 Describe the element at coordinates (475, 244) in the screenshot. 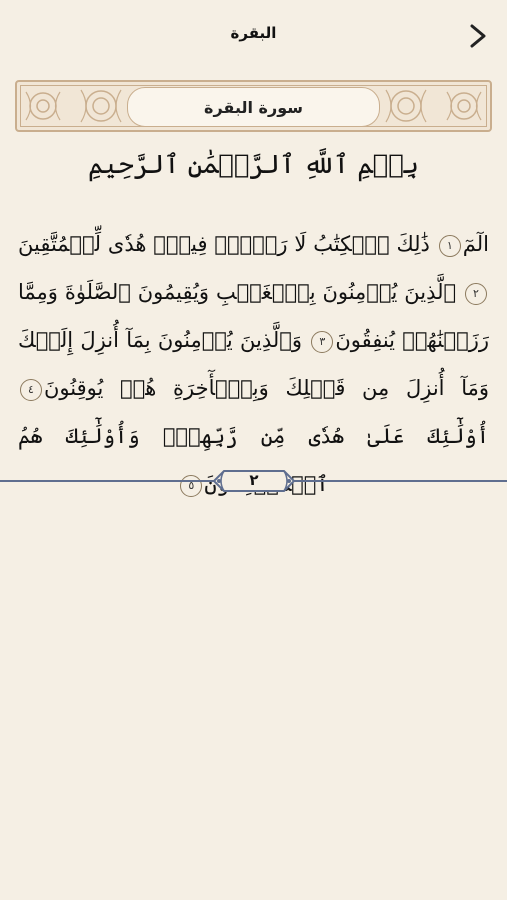

I see `verse-text: الٓمٓ` at that location.